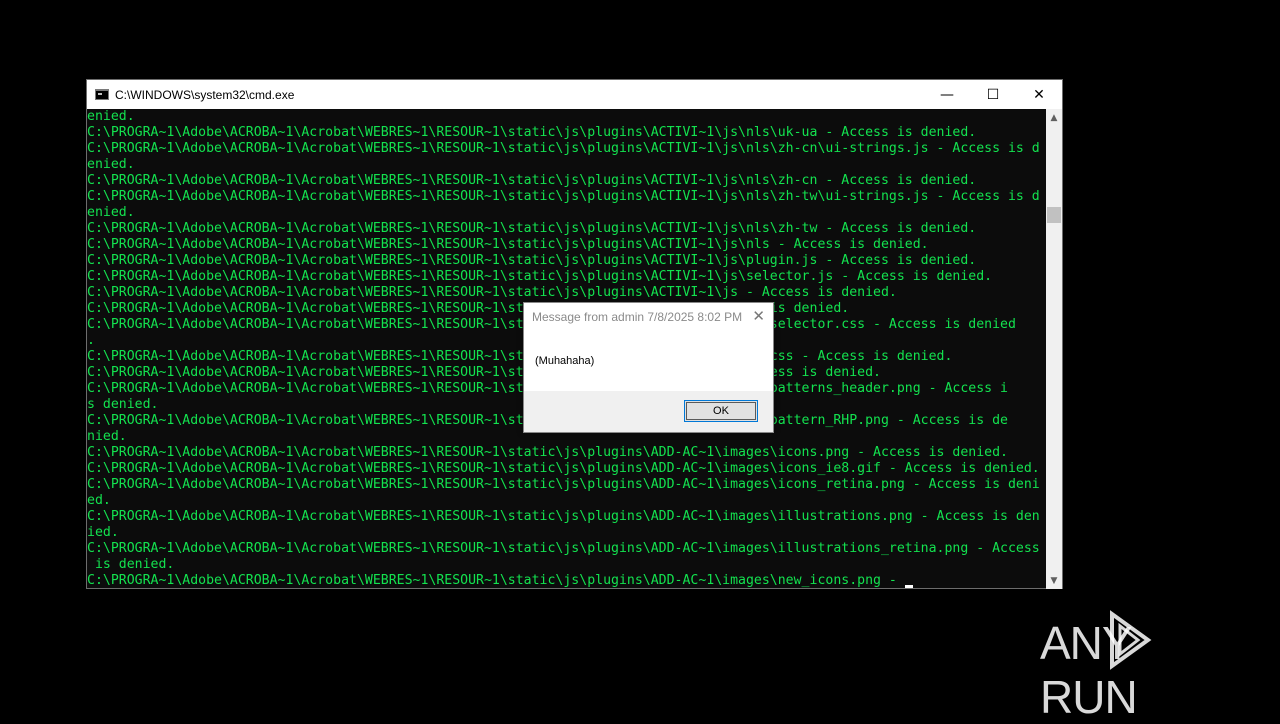 This screenshot has height=724, width=1280. I want to click on dialog-message: (Muhahaha), so click(565, 361).